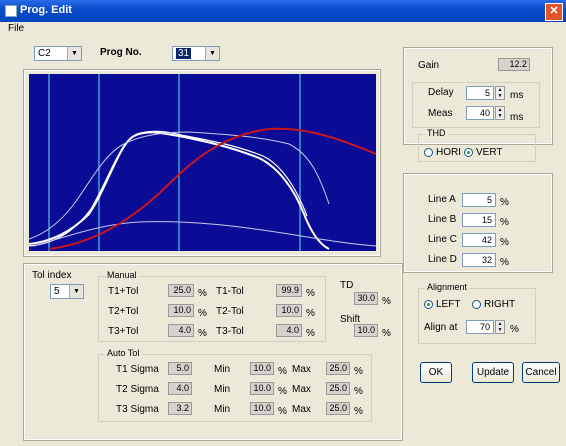  What do you see at coordinates (500, 113) in the screenshot?
I see `meas-spinner: ▲ ▼` at bounding box center [500, 113].